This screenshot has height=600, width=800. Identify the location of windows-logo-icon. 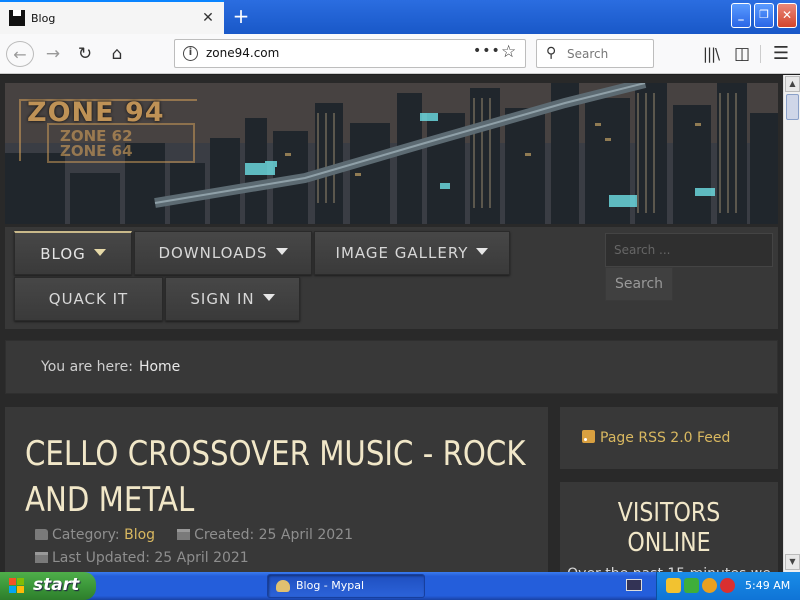
(17, 586).